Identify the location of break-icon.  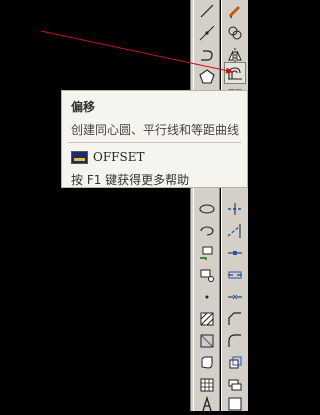
(235, 275).